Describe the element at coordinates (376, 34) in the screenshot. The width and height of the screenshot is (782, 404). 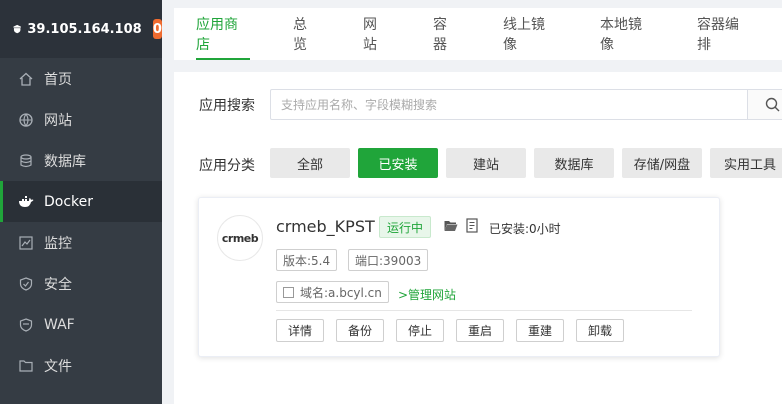
I see `tab-website: 网站` at that location.